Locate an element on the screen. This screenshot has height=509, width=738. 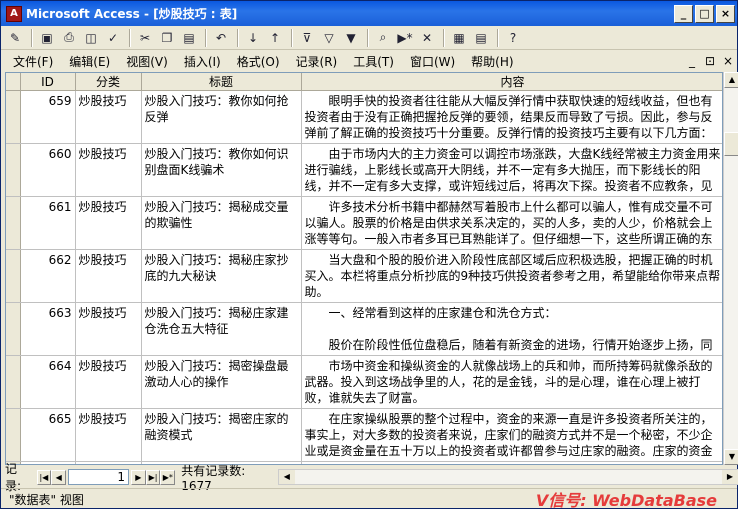
cell-id: 665 is located at coordinates (48, 435).